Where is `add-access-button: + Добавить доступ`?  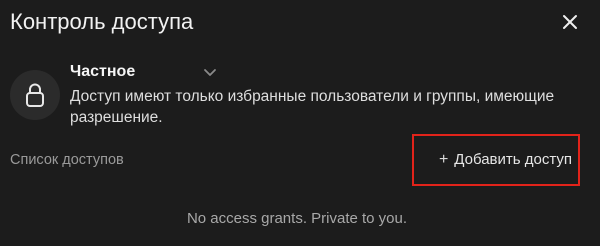
add-access-button: + Добавить доступ is located at coordinates (505, 160).